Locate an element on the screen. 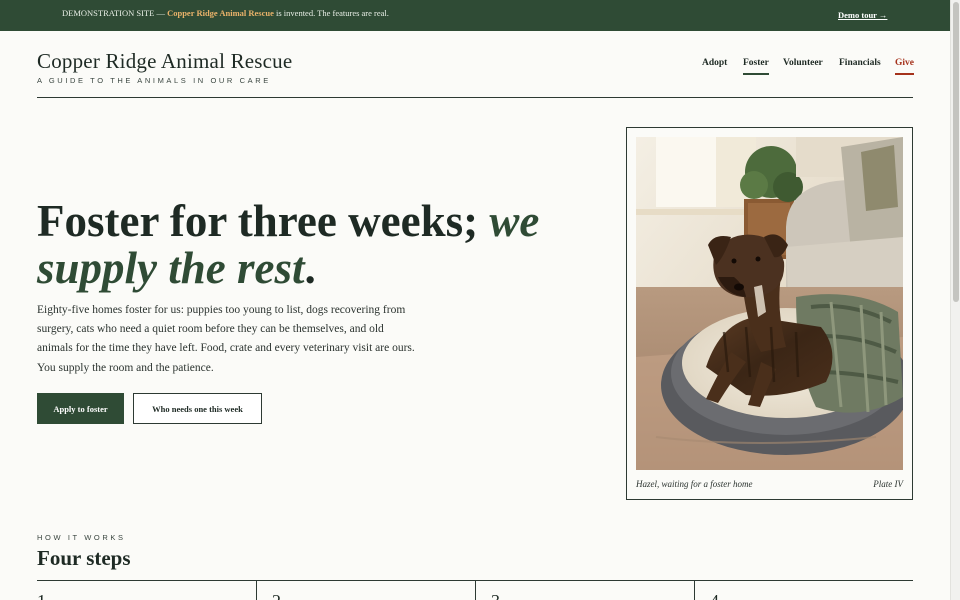 The width and height of the screenshot is (960, 600). step-number: 3 is located at coordinates (495, 595).